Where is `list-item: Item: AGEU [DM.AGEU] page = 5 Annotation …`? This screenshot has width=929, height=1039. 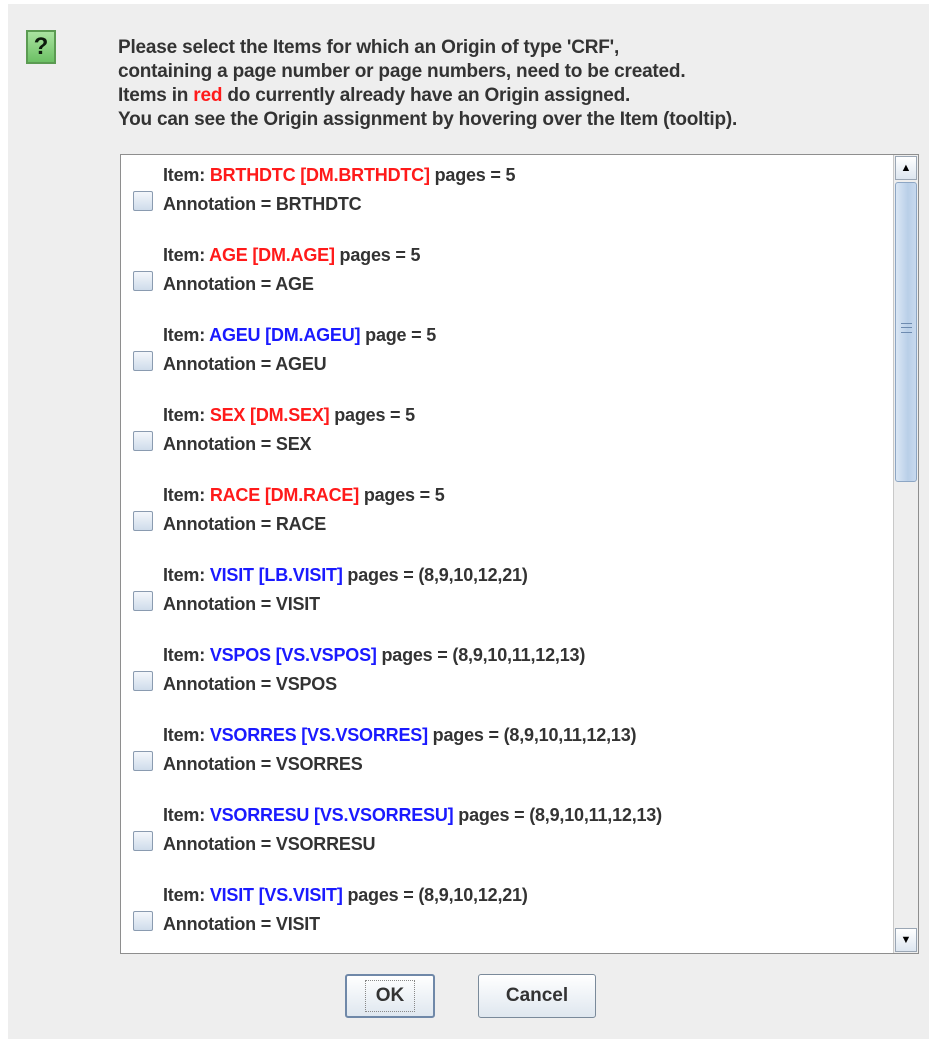
list-item: Item: AGEU [DM.AGEU] page = 5 Annotation … is located at coordinates (506, 356).